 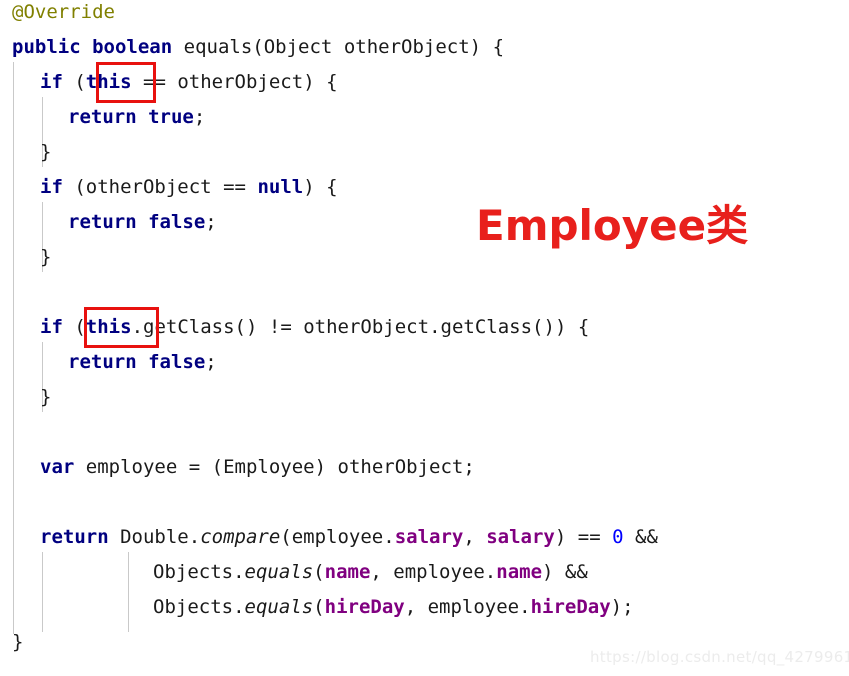 I want to click on token-field-hireday: hireDay, so click(x=570, y=607).